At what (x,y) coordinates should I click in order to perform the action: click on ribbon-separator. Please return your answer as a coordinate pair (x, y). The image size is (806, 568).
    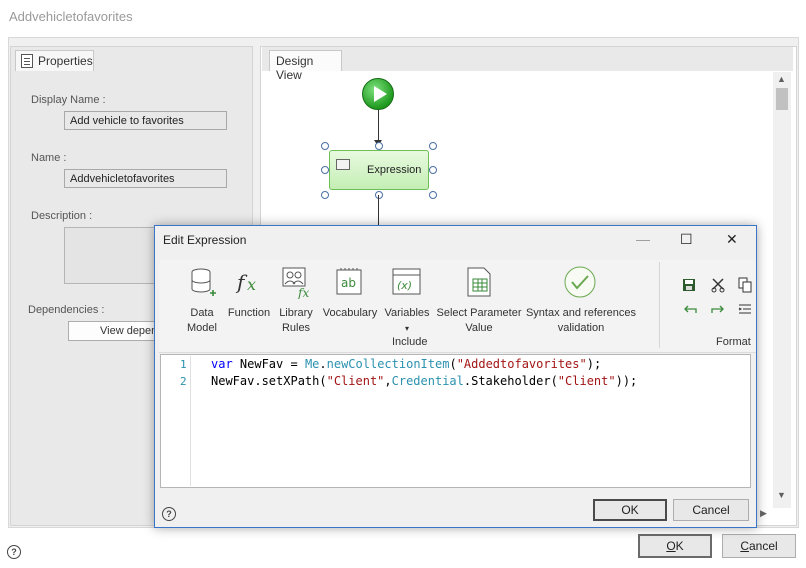
    Looking at the image, I should click on (659, 305).